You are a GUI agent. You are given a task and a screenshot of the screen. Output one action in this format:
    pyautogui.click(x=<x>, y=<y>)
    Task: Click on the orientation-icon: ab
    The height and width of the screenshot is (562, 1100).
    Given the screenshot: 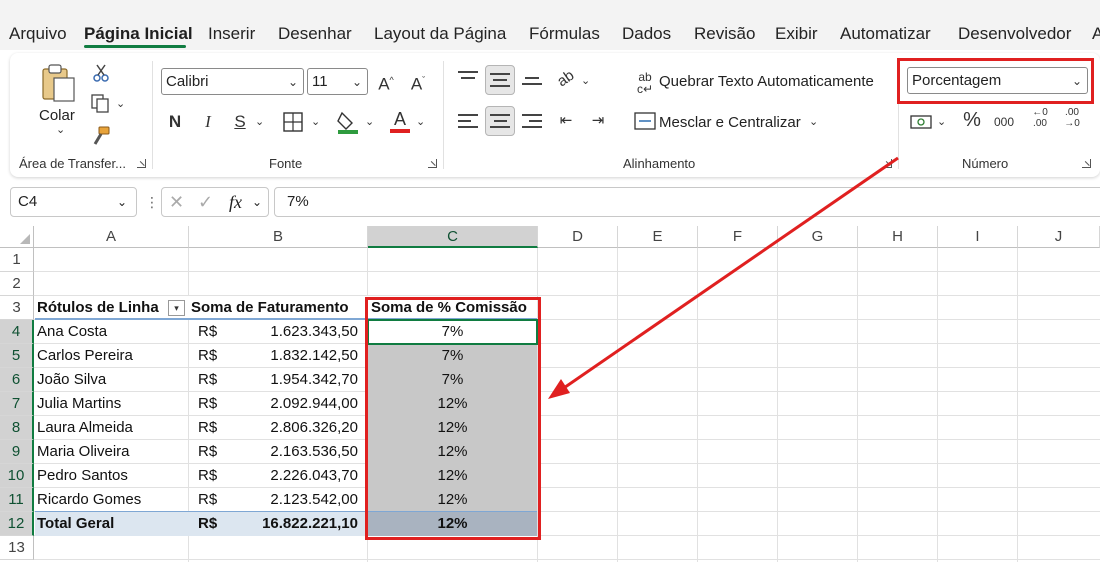 What is the action you would take?
    pyautogui.click(x=566, y=79)
    